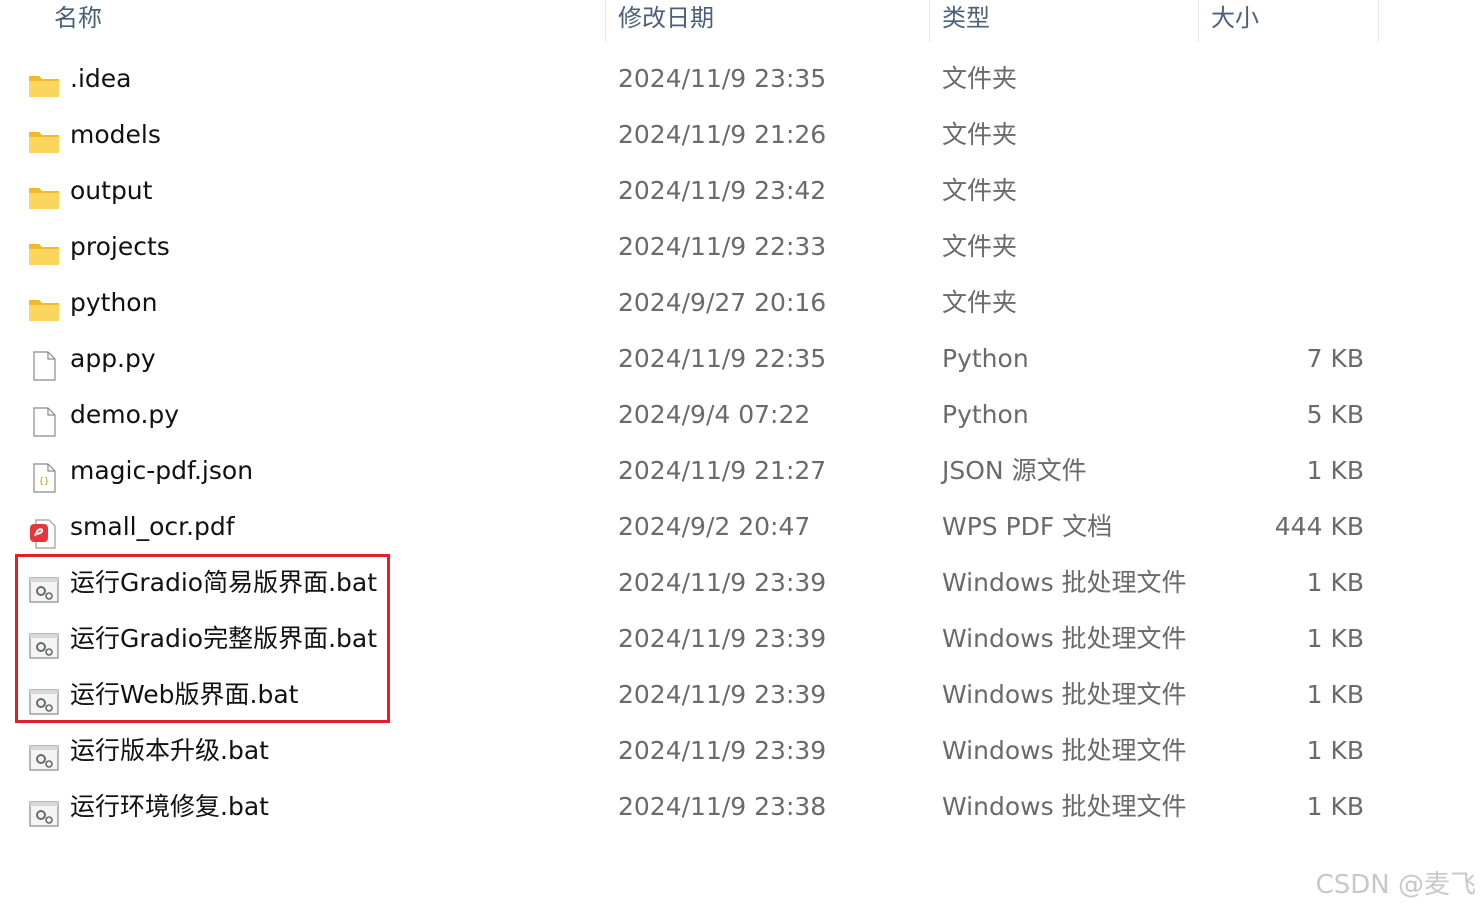 This screenshot has height=909, width=1482. I want to click on file-name: 运行Gradio简易版界面.bat, so click(224, 582).